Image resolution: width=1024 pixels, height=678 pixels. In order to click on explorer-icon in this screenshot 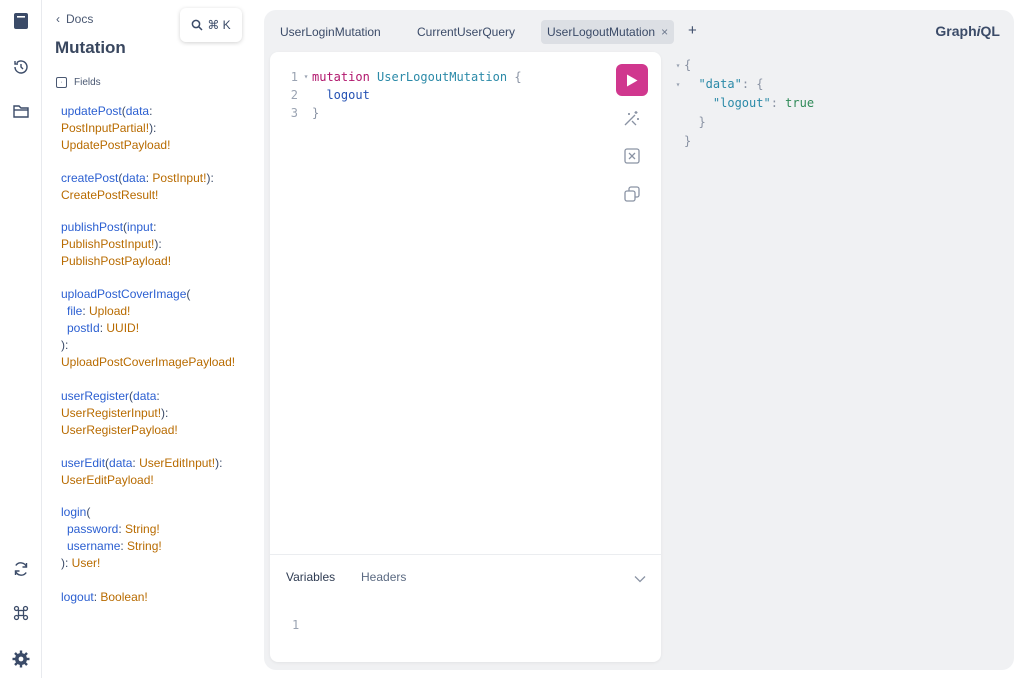, I will do `click(21, 111)`.